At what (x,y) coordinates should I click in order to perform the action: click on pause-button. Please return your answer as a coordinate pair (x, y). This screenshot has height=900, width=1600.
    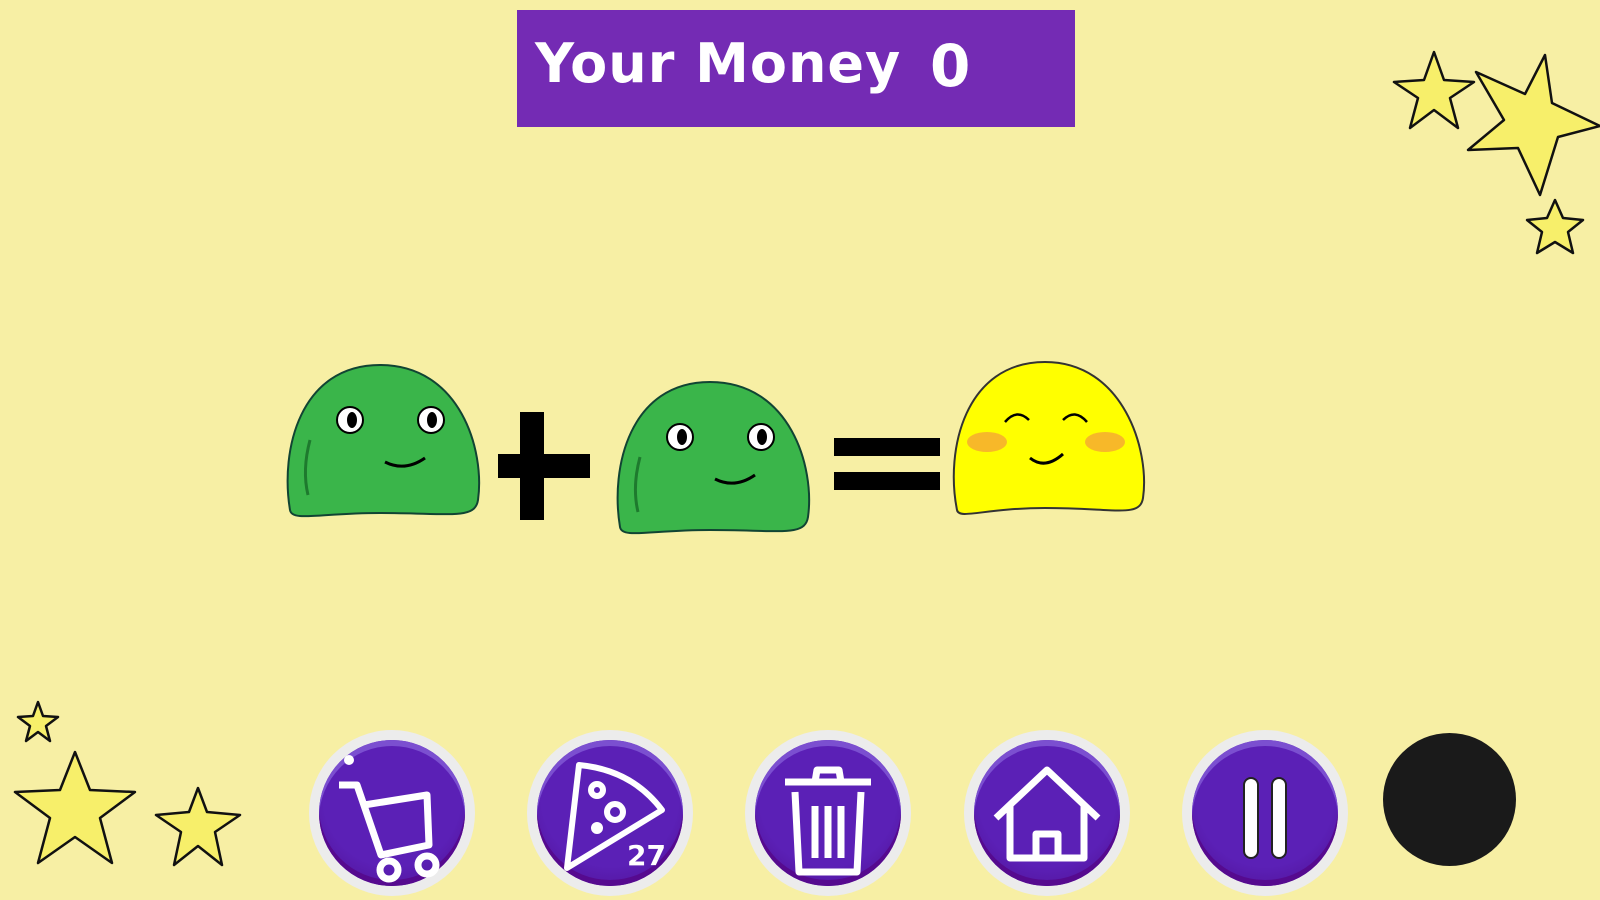
    Looking at the image, I should click on (1265, 813).